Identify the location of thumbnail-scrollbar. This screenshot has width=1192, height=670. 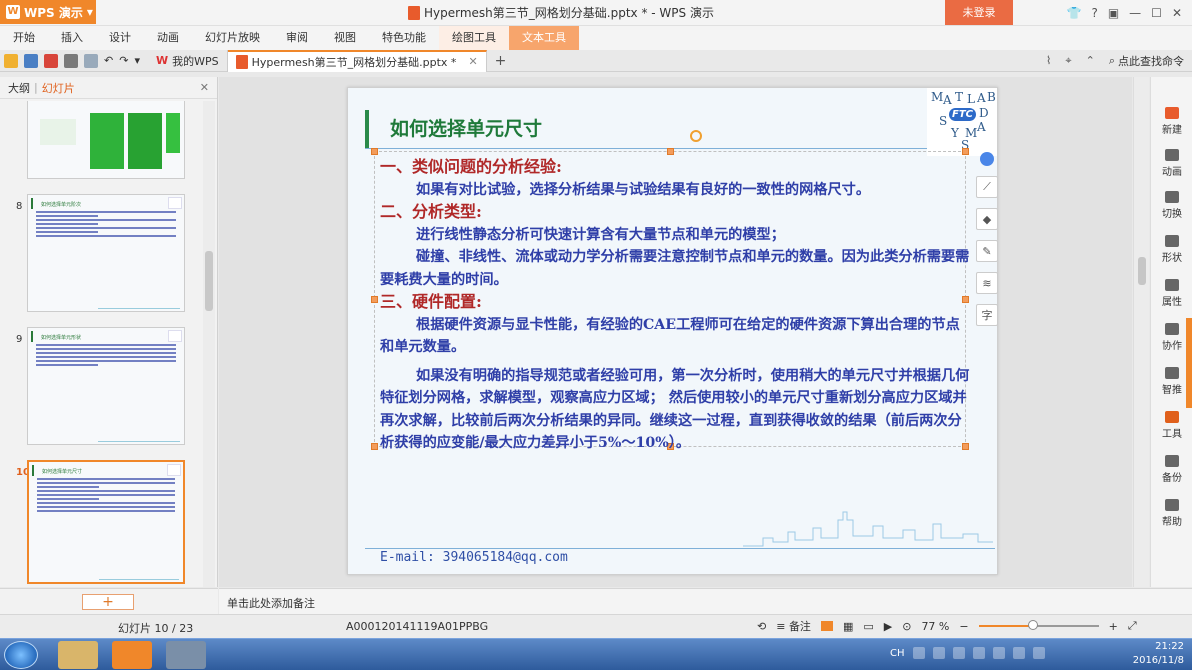
(209, 344).